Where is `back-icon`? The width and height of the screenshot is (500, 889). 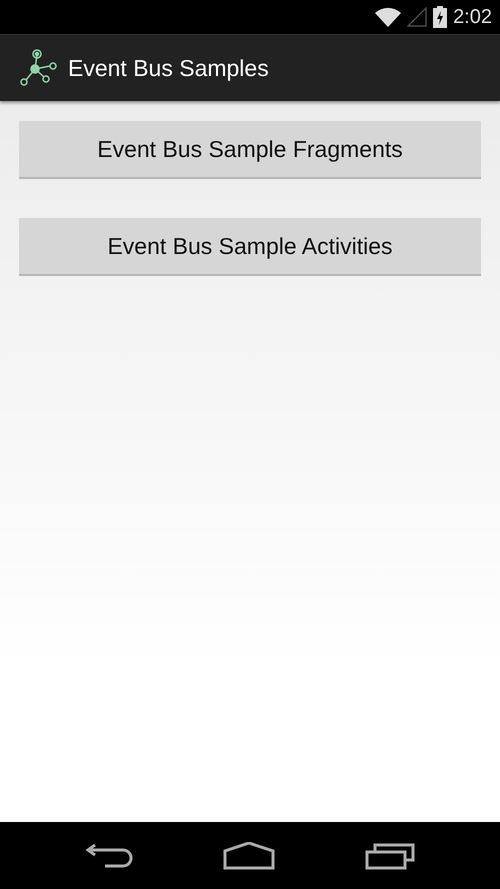
back-icon is located at coordinates (109, 856).